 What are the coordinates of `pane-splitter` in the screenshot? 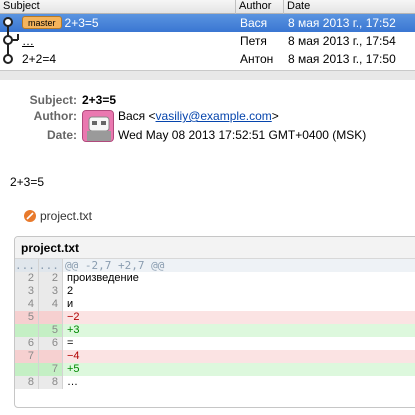 It's located at (207, 75).